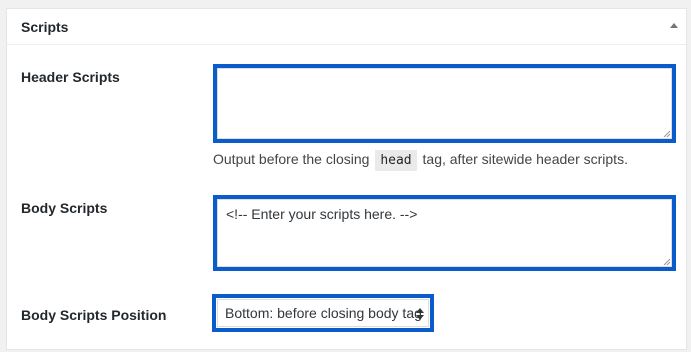 The height and width of the screenshot is (352, 691). What do you see at coordinates (291, 159) in the screenshot?
I see `description-text-before: Output before the closing` at bounding box center [291, 159].